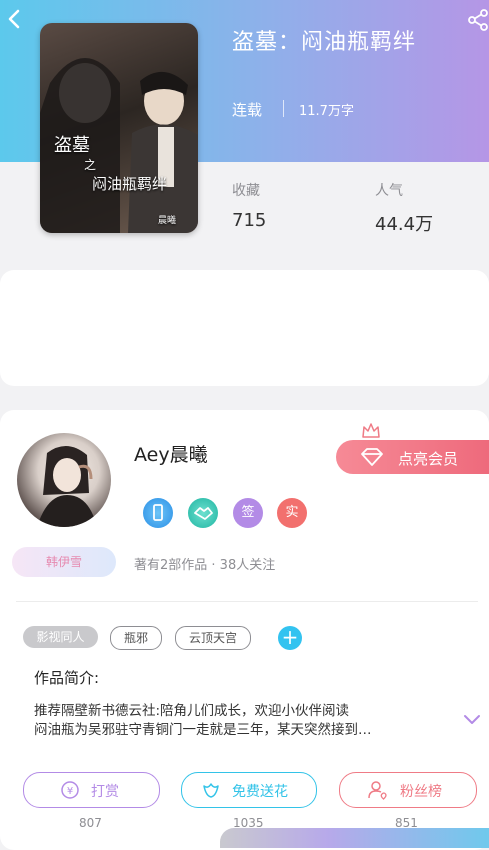 The width and height of the screenshot is (489, 850). Describe the element at coordinates (389, 191) in the screenshot. I see `popularity-label: 人气` at that location.